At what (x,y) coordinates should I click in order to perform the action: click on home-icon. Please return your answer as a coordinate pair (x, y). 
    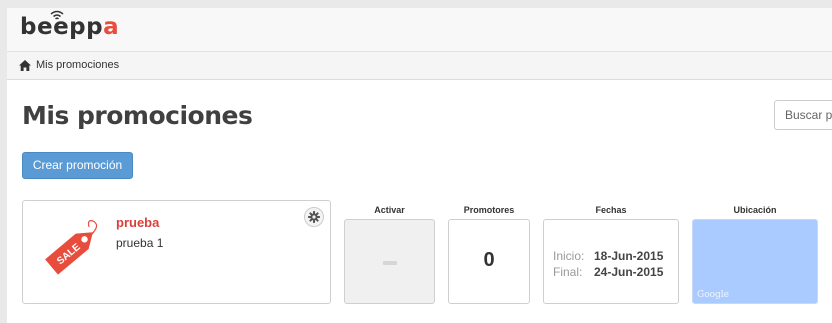
    Looking at the image, I should click on (25, 65).